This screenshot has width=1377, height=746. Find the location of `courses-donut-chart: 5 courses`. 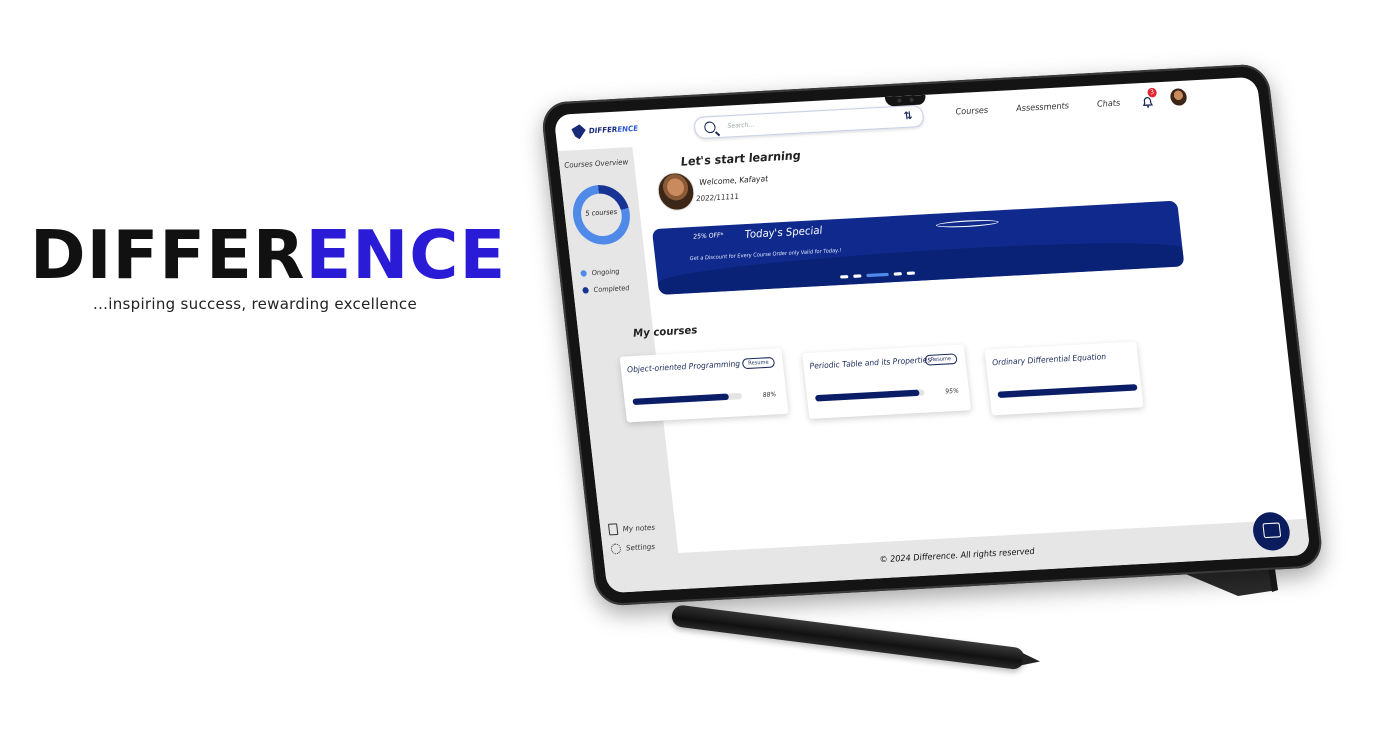

courses-donut-chart: 5 courses is located at coordinates (601, 215).